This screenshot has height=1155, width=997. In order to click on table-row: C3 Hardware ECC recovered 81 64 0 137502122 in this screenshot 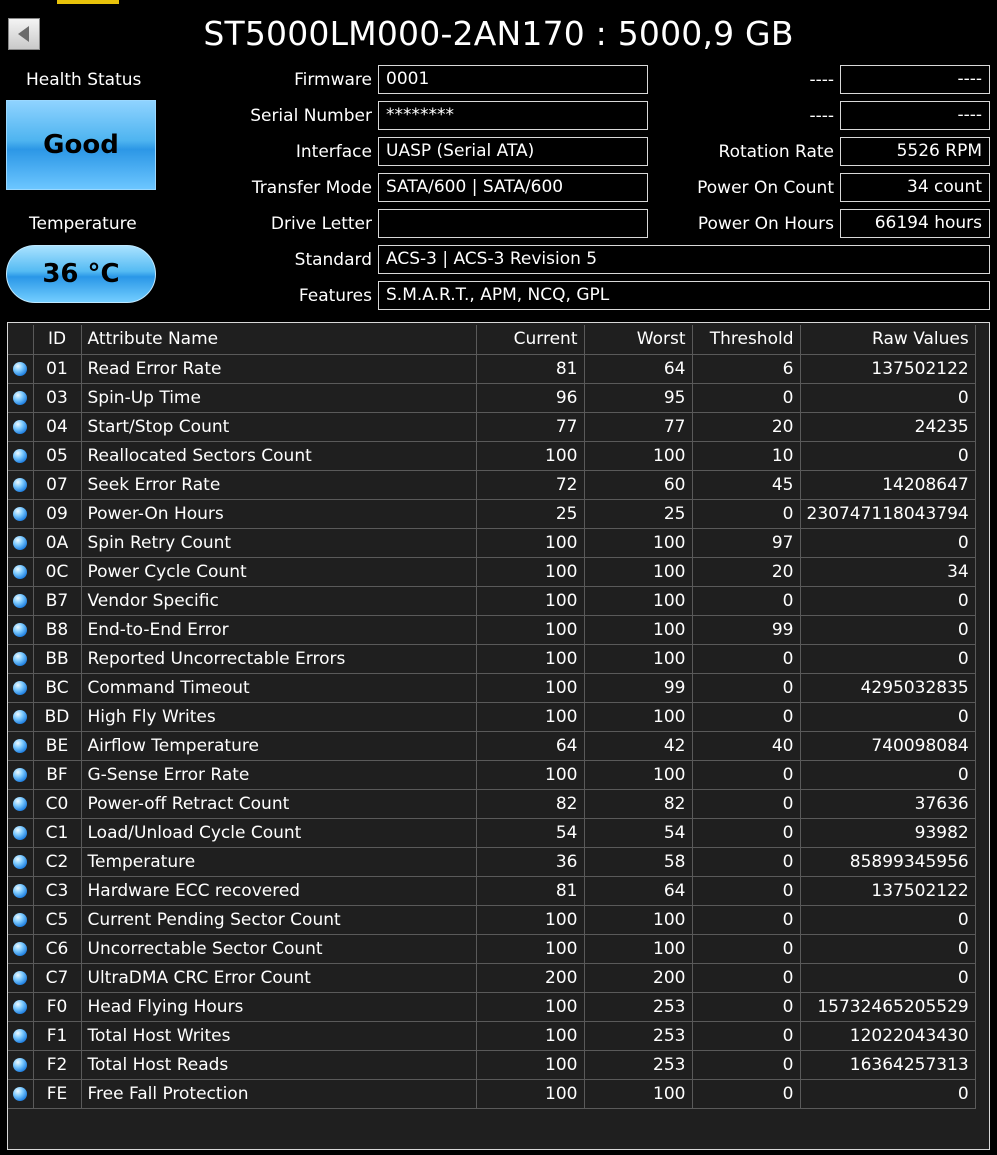, I will do `click(492, 891)`.